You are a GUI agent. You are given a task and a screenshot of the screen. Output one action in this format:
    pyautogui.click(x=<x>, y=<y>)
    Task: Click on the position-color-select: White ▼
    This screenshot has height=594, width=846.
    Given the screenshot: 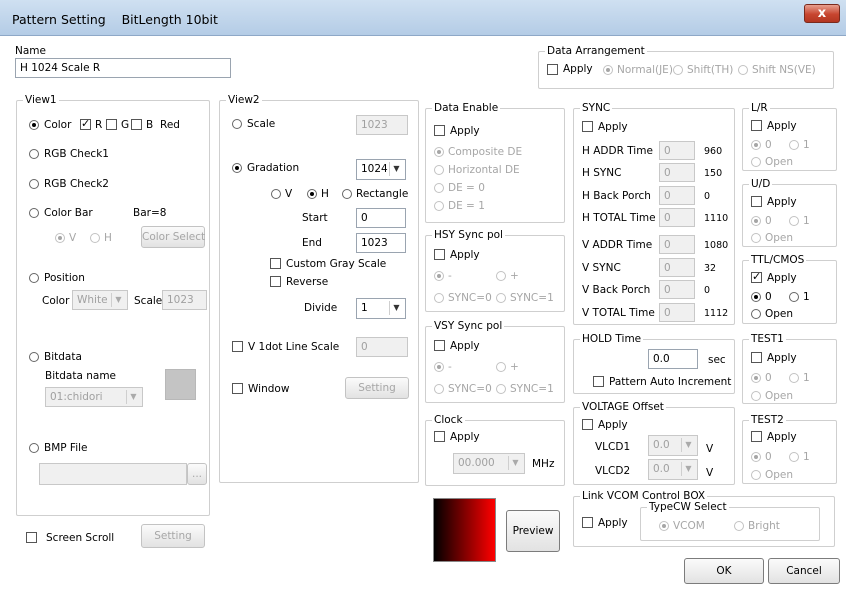 What is the action you would take?
    pyautogui.click(x=100, y=300)
    